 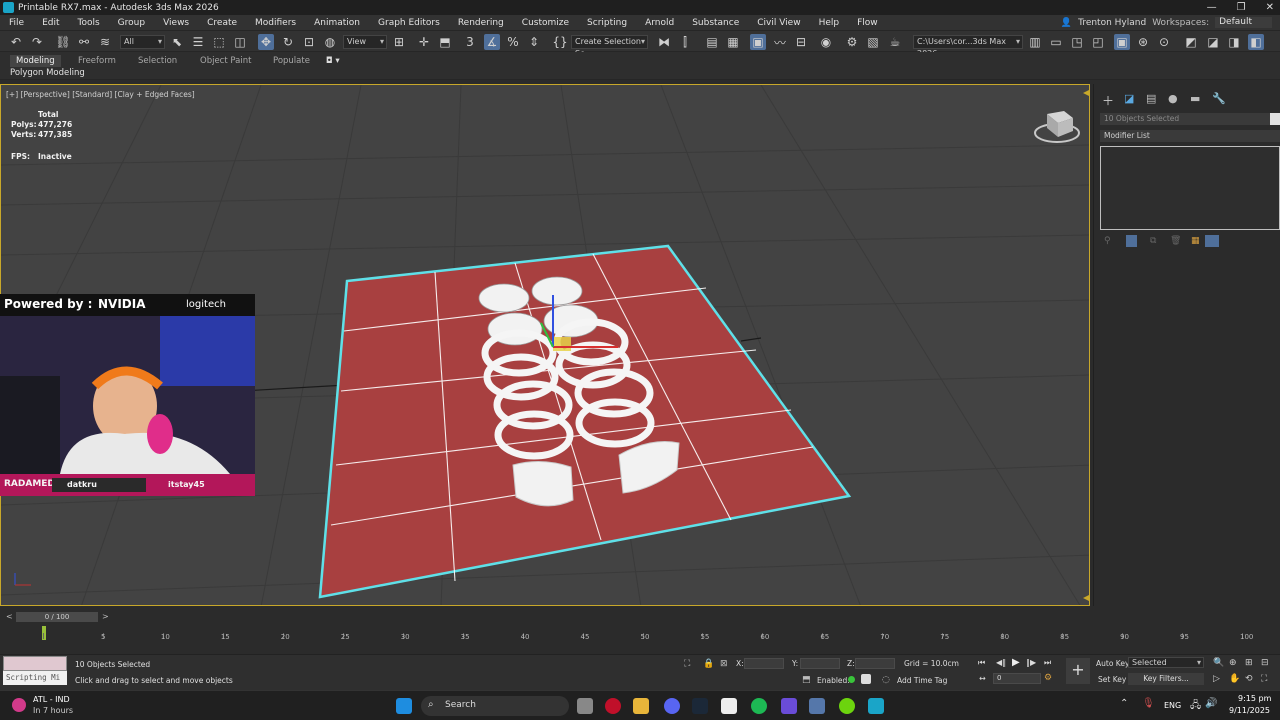 What do you see at coordinates (1017, 678) in the screenshot?
I see `current-frame-field: 0` at bounding box center [1017, 678].